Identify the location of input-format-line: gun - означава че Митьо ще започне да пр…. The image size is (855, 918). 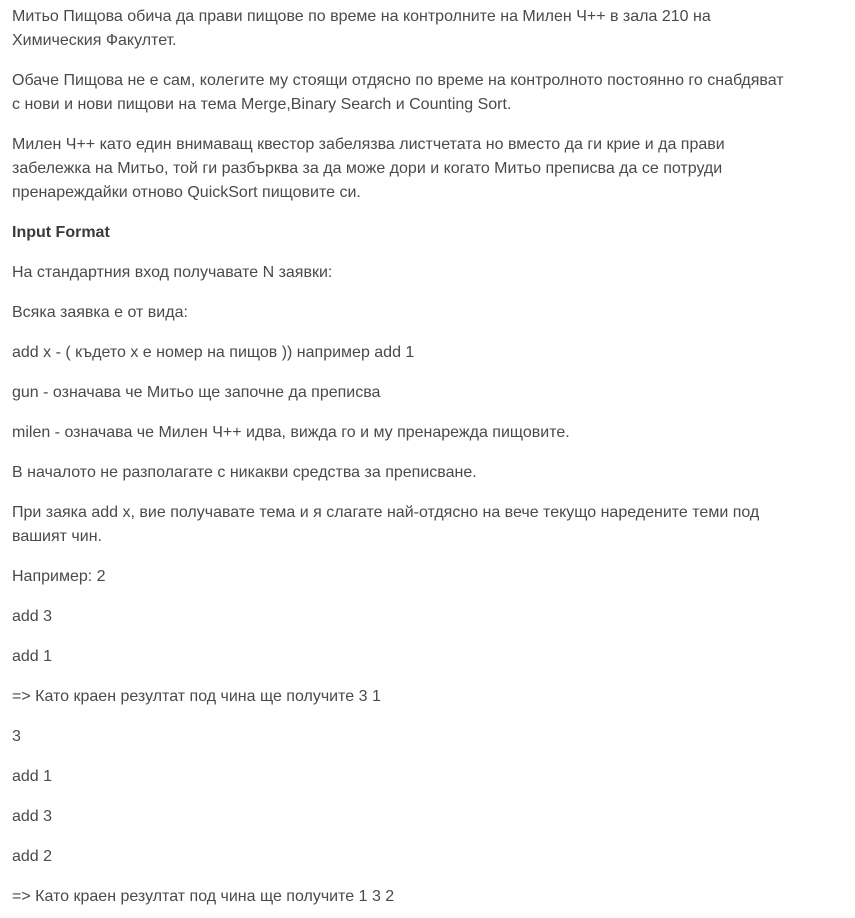
(196, 392).